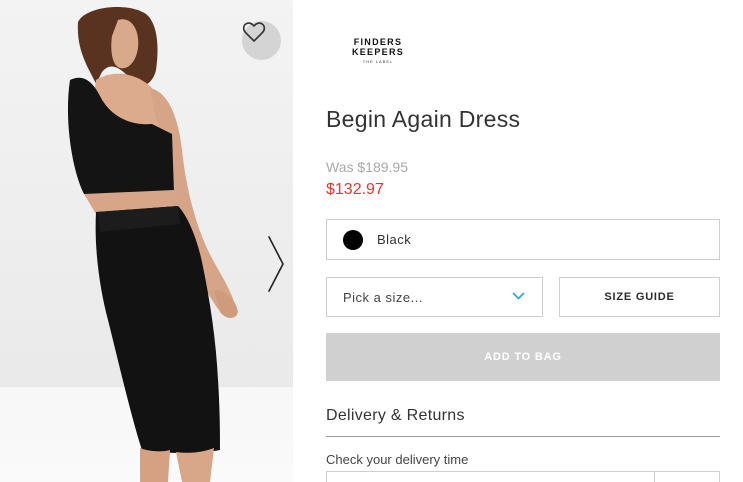 The height and width of the screenshot is (482, 743). I want to click on delivery-returns-heading: Delivery & Returns, so click(395, 416).